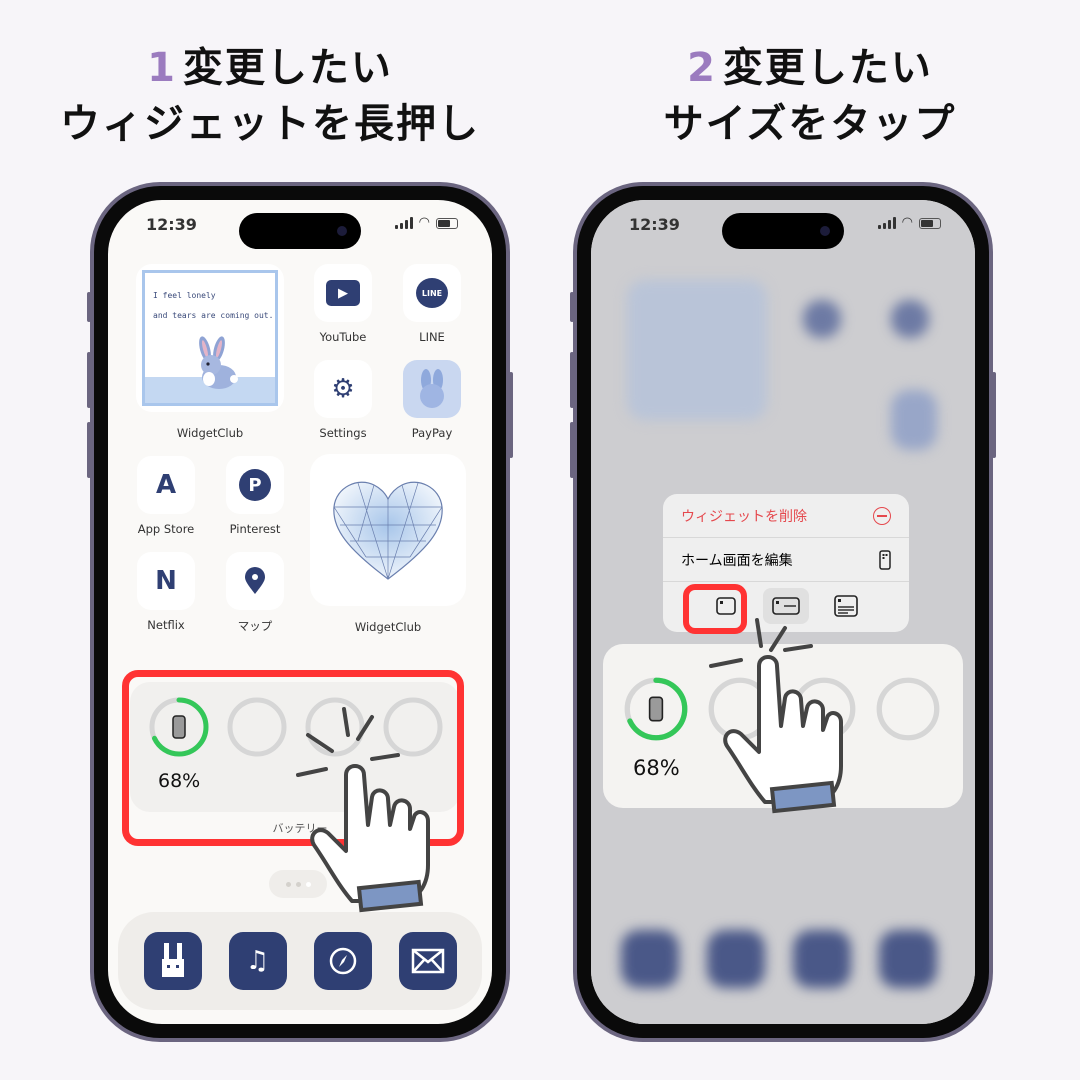 This screenshot has width=1080, height=1080. I want to click on dock-music-icon: ♫, so click(257, 961).